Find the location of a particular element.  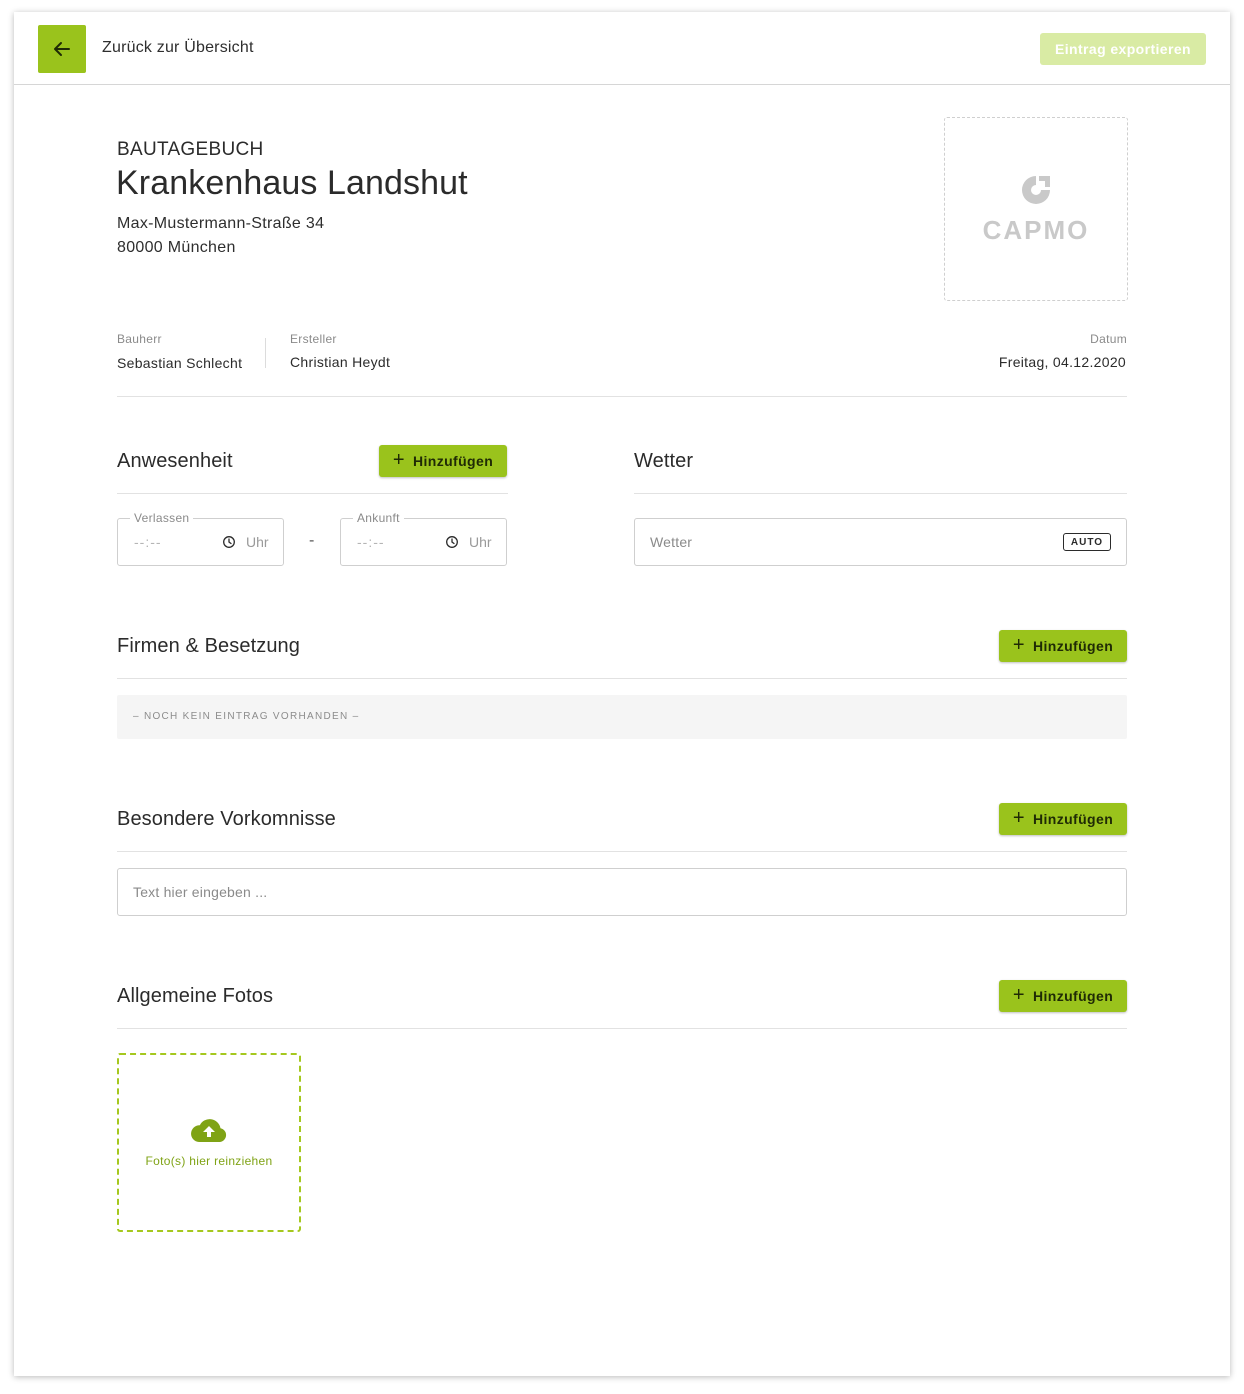

ankunft-label: Ankunft is located at coordinates (378, 518).